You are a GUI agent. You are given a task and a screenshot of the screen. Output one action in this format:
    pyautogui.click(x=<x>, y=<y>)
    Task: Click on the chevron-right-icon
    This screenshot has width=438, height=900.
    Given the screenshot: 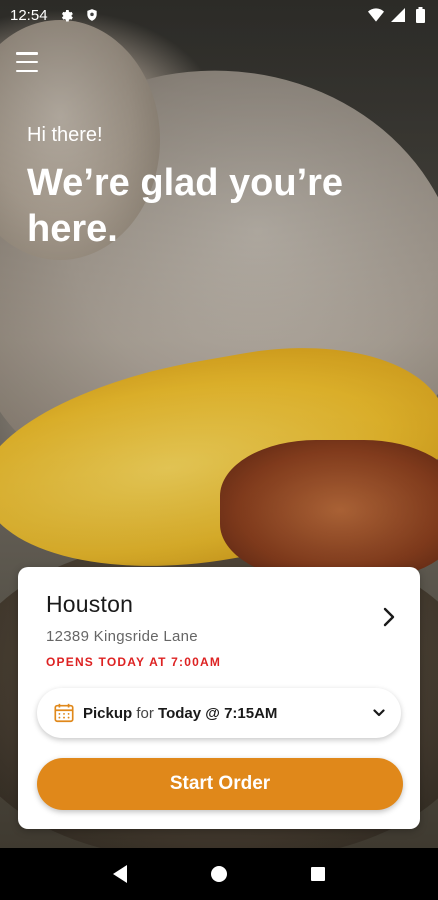 What is the action you would take?
    pyautogui.click(x=389, y=617)
    